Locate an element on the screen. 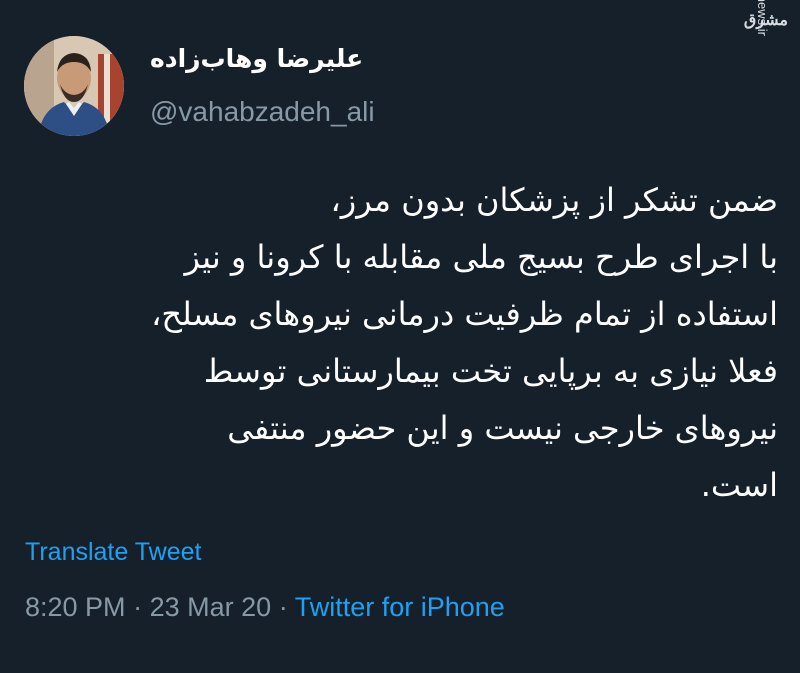  tweet-text-line: است. is located at coordinates (739, 485).